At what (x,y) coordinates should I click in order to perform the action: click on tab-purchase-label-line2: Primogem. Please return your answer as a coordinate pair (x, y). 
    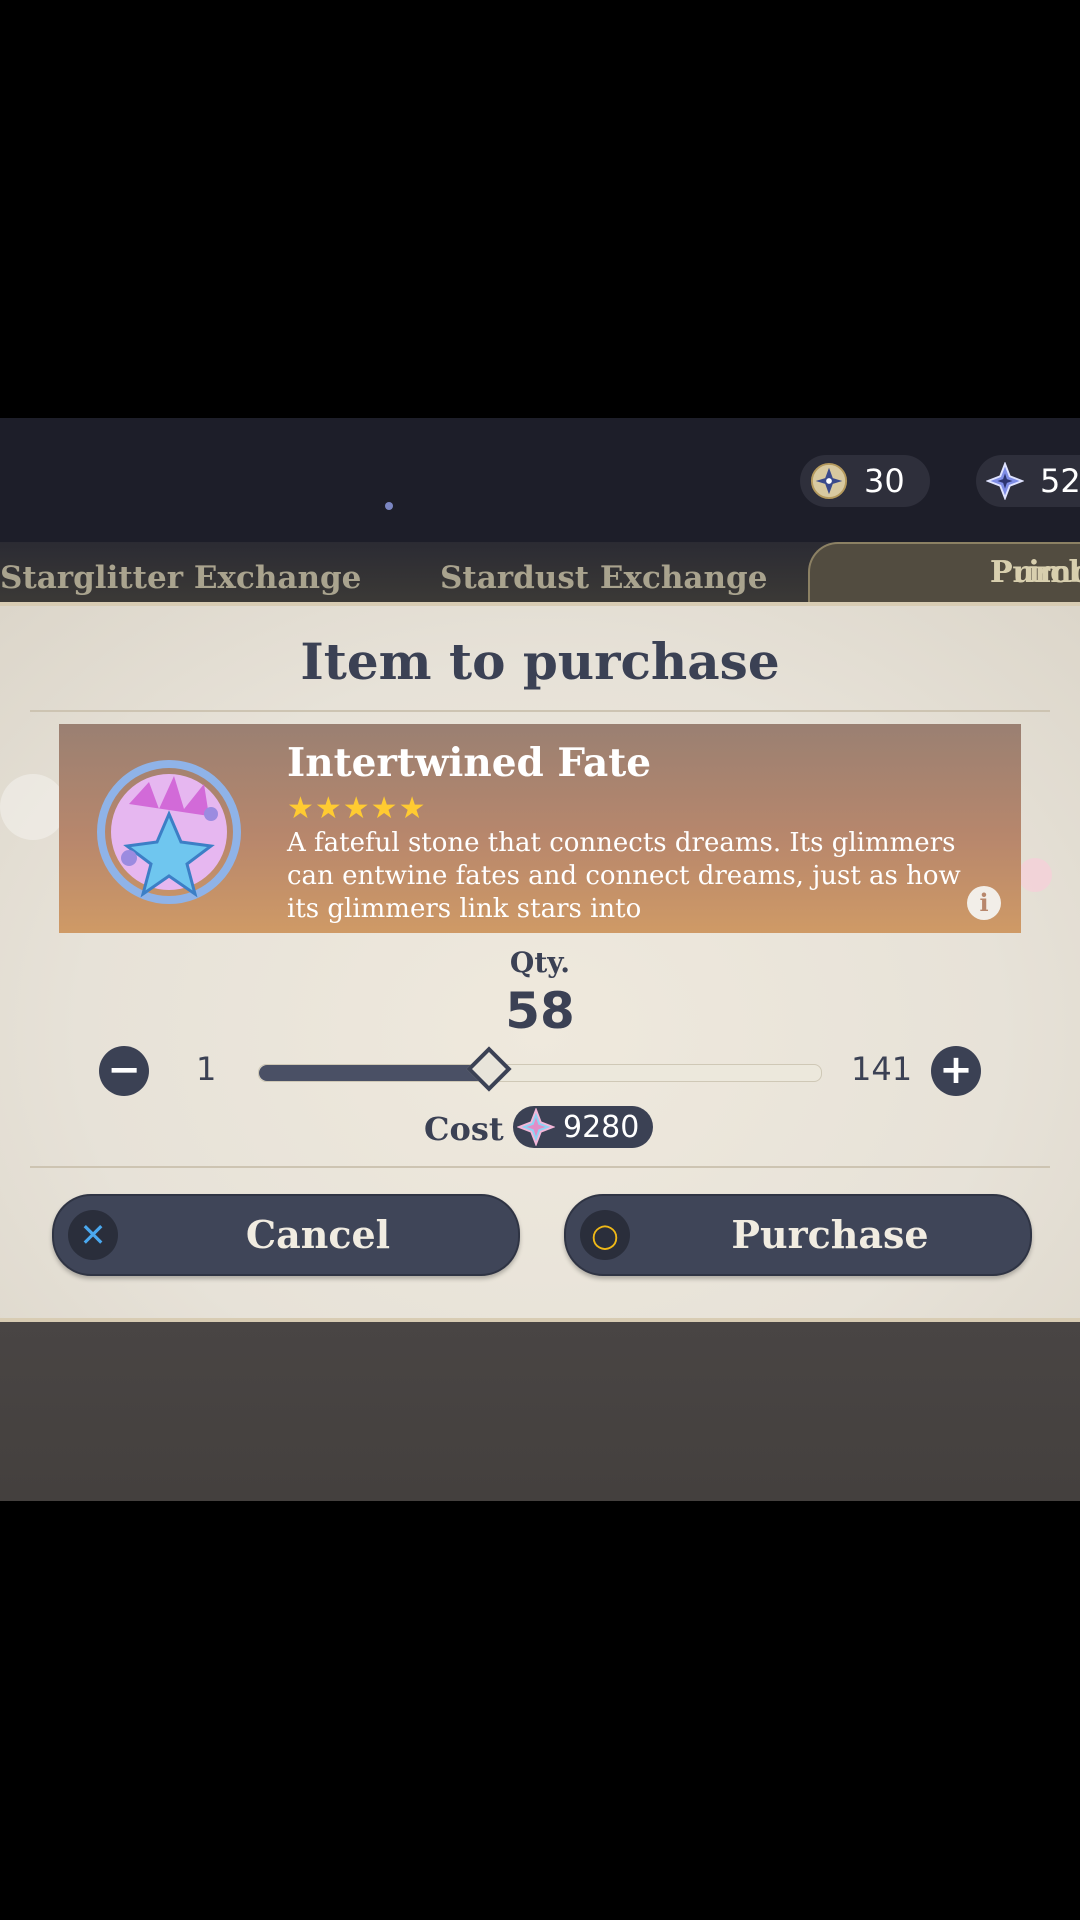
    Looking at the image, I should click on (1035, 572).